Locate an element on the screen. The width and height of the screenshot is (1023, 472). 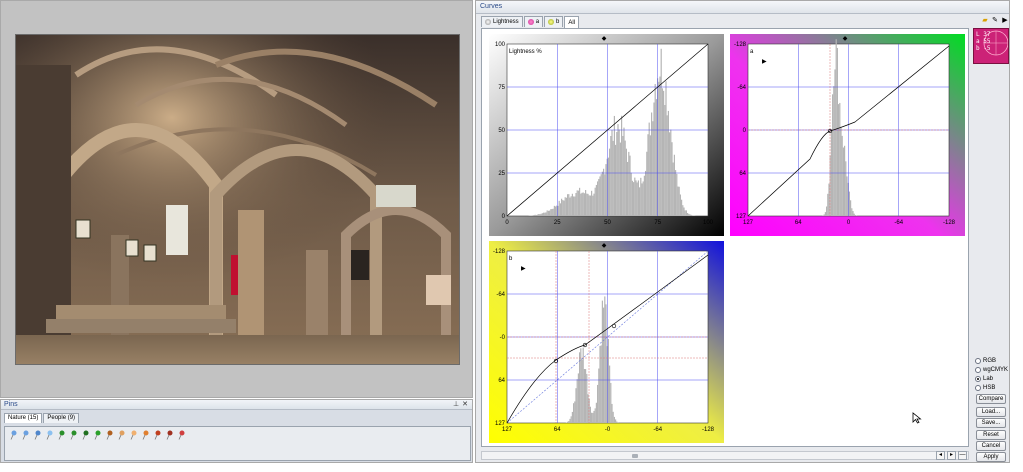
x-tick-label: 100 is located at coordinates (708, 223).